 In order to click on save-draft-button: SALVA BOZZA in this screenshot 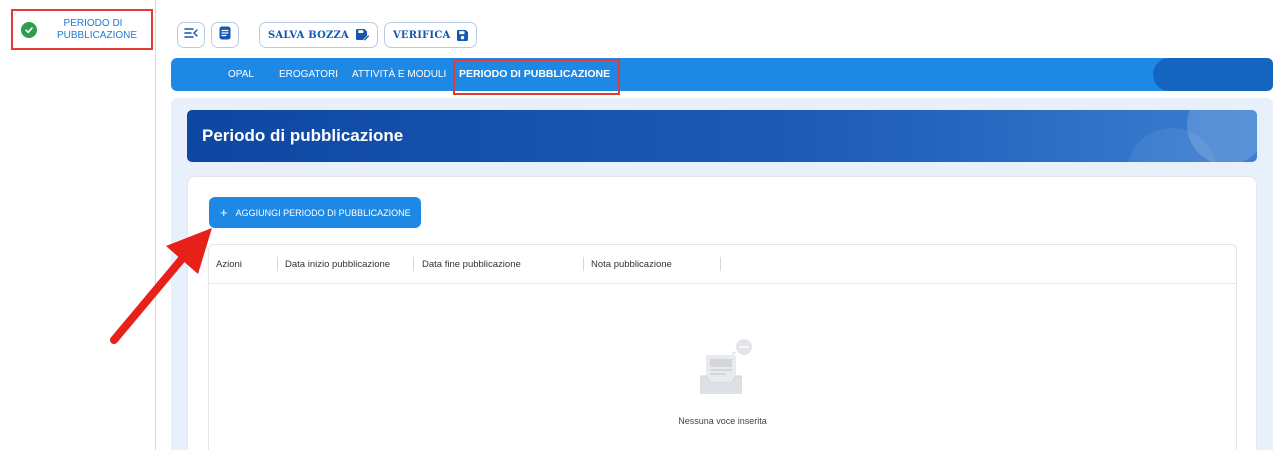, I will do `click(318, 35)`.